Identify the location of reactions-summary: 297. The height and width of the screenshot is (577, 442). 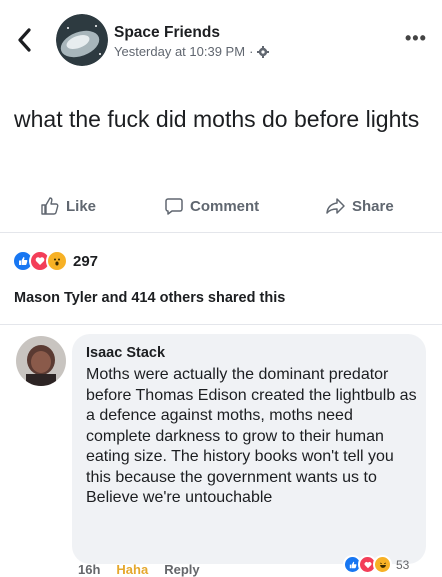
(55, 261).